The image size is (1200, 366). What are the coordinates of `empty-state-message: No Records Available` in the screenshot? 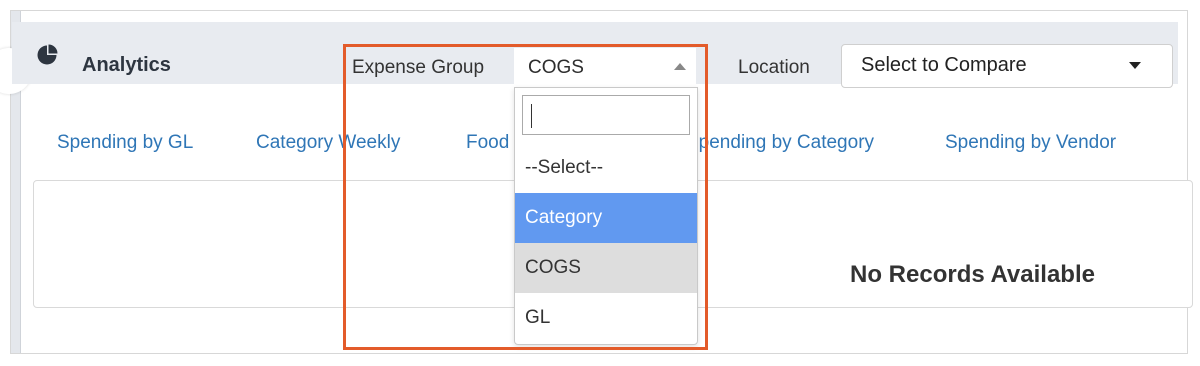 It's located at (972, 274).